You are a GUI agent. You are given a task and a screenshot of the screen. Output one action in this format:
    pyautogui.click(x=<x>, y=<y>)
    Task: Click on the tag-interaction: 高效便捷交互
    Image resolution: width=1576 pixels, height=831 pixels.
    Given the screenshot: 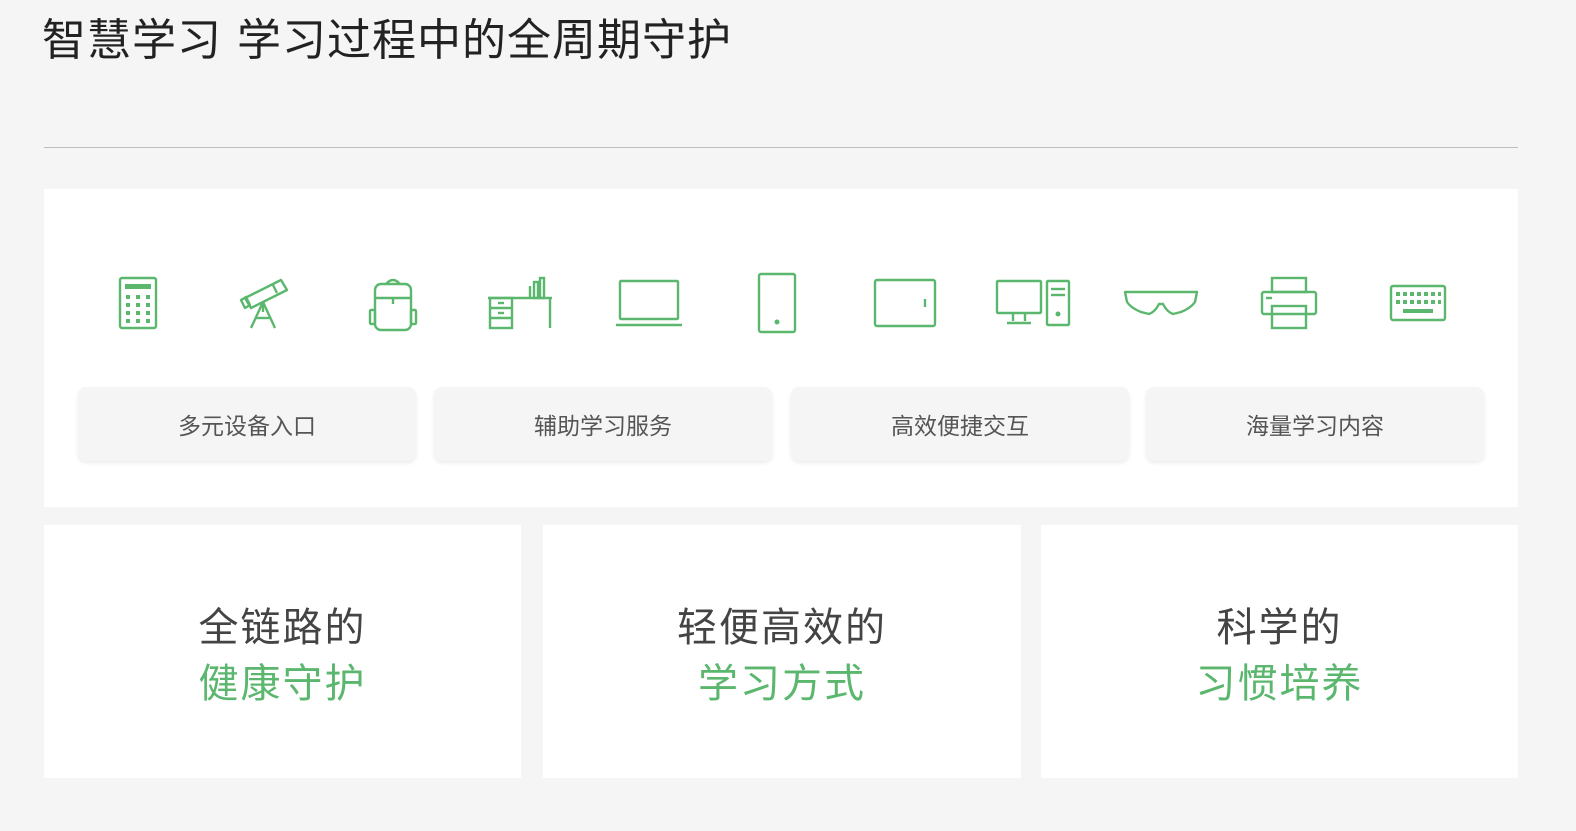 What is the action you would take?
    pyautogui.click(x=960, y=424)
    